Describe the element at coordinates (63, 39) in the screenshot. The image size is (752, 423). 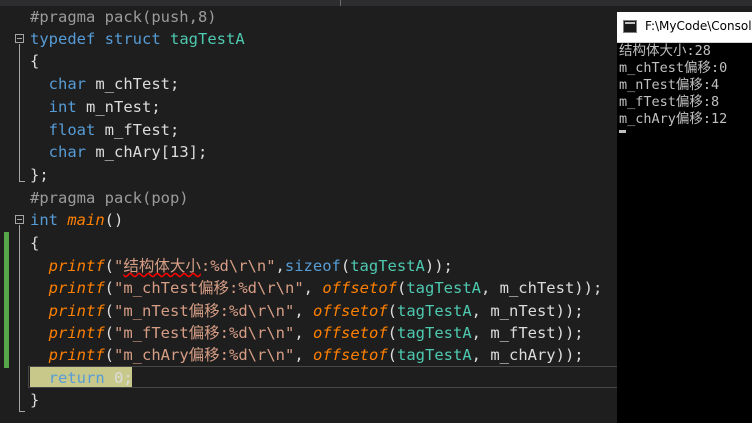
I see `code-token: typedef` at that location.